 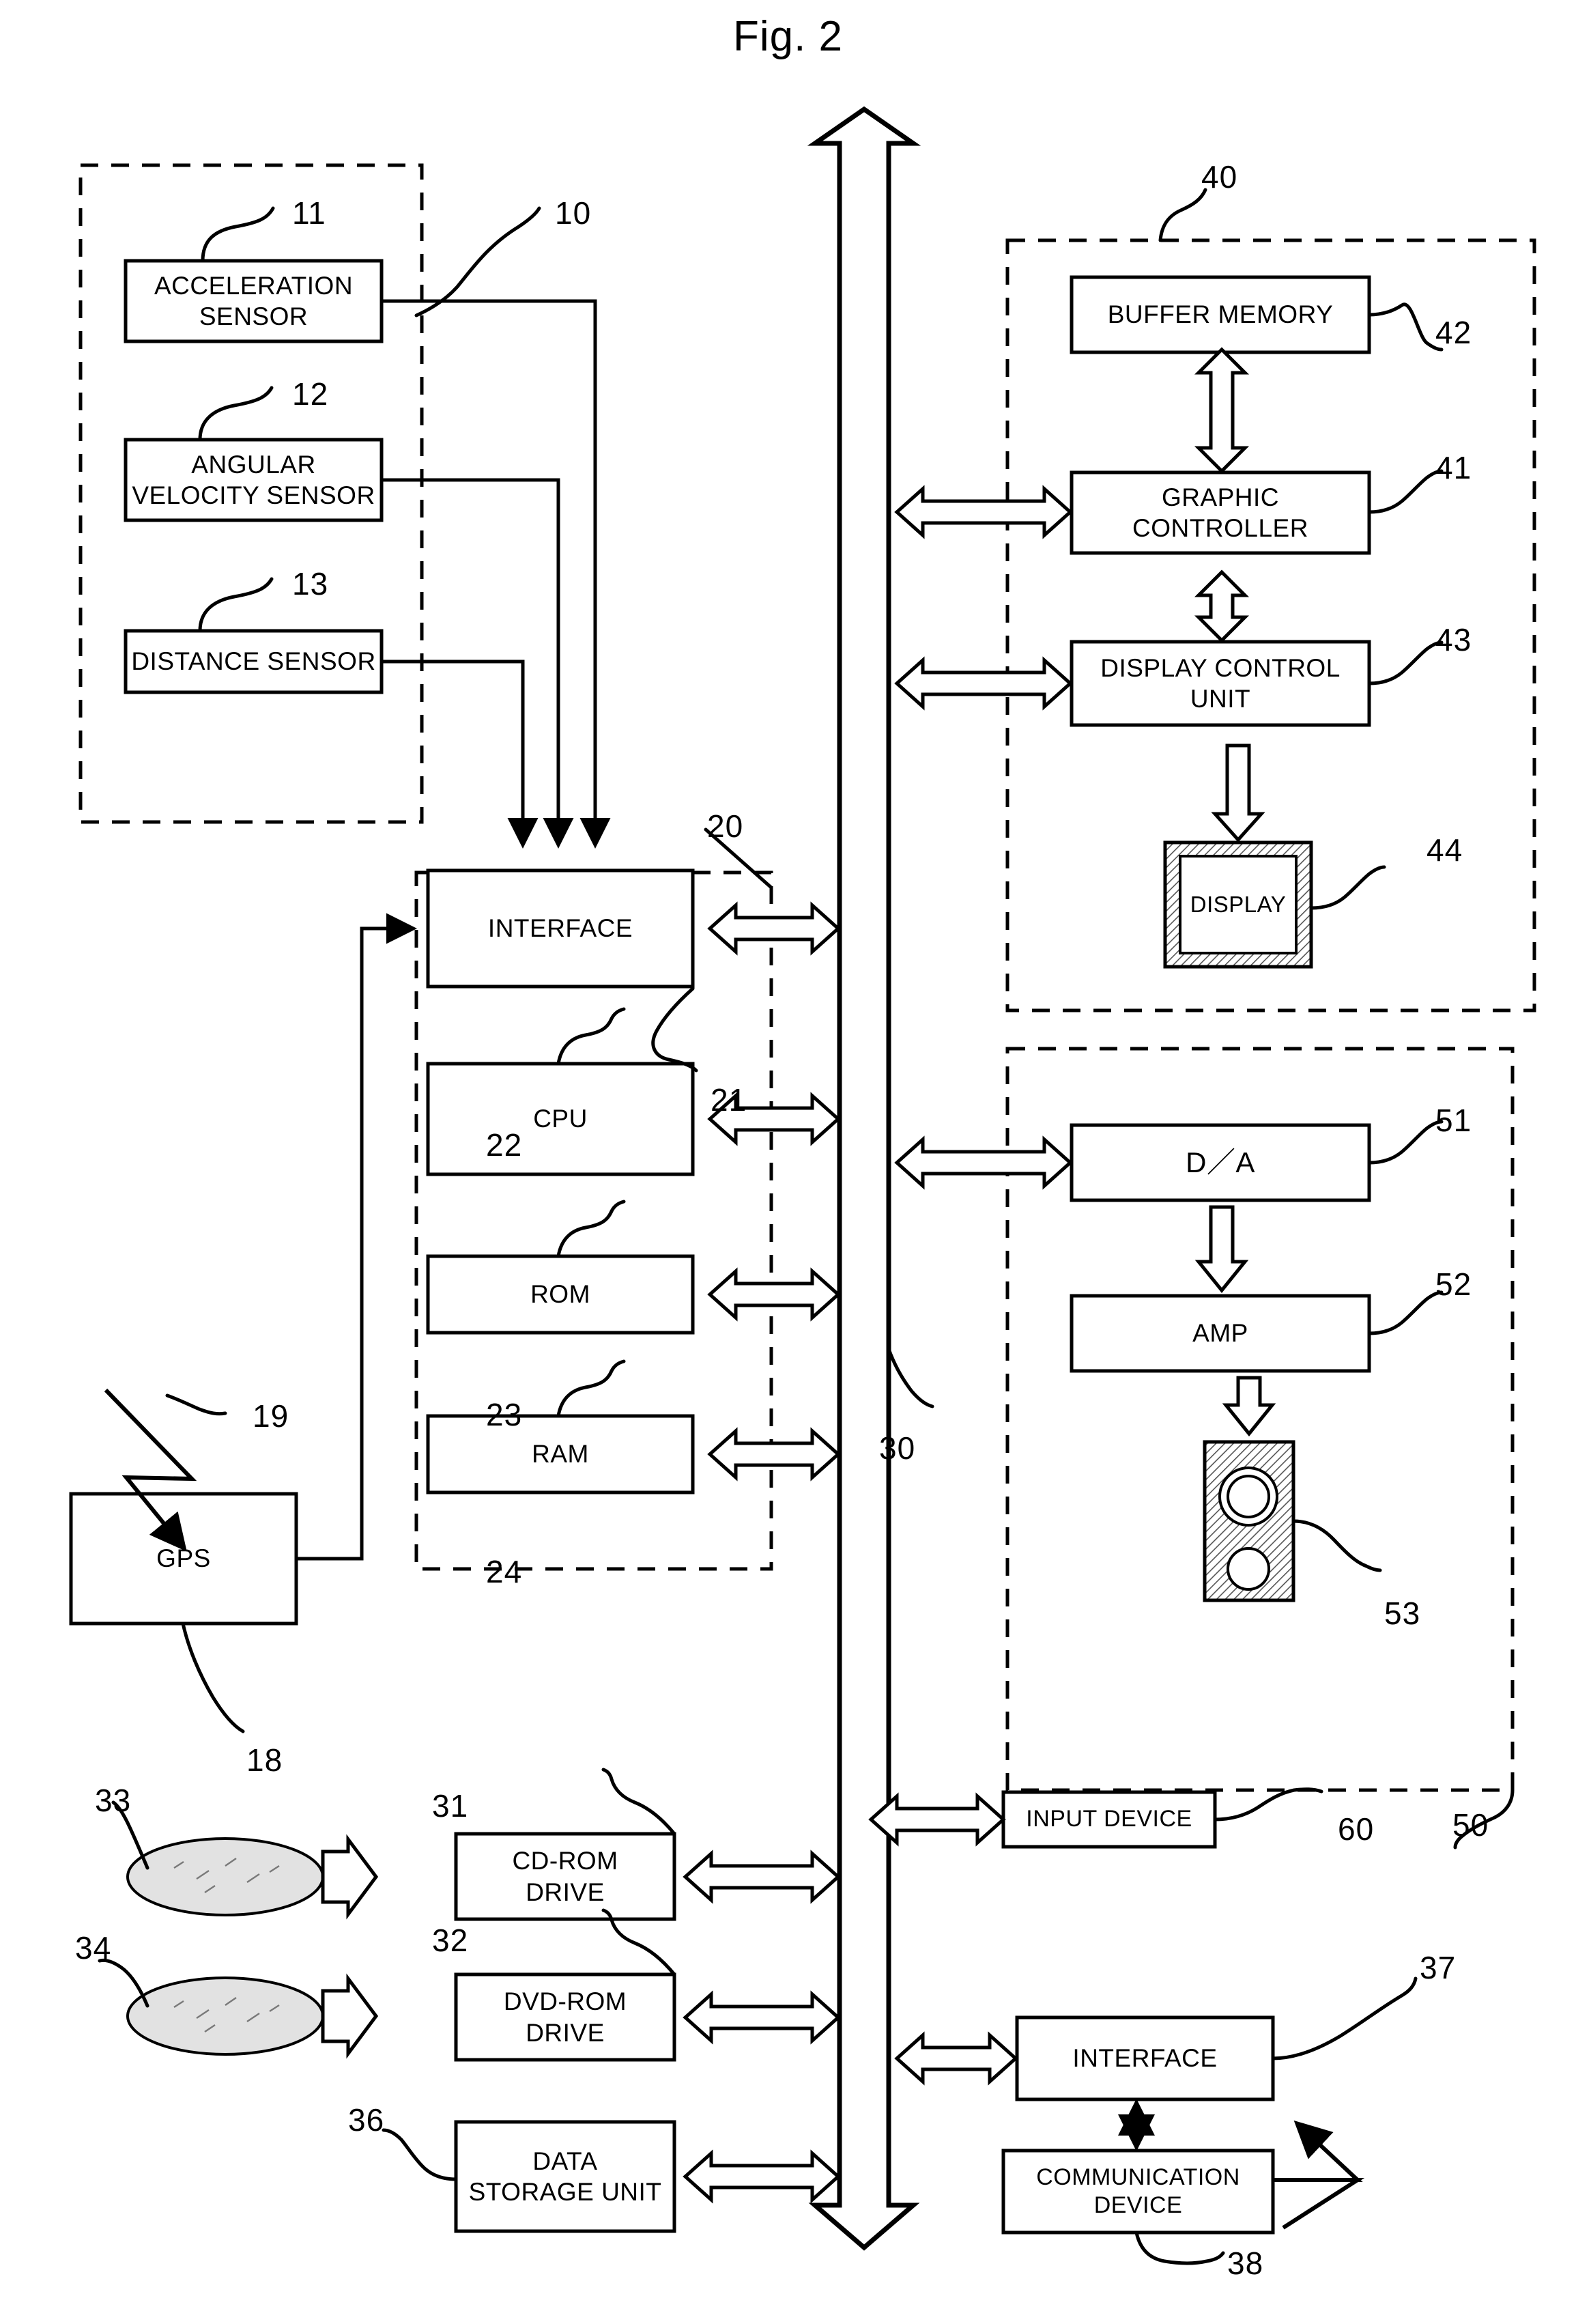 What do you see at coordinates (1238, 905) in the screenshot?
I see `display-monitor-icon` at bounding box center [1238, 905].